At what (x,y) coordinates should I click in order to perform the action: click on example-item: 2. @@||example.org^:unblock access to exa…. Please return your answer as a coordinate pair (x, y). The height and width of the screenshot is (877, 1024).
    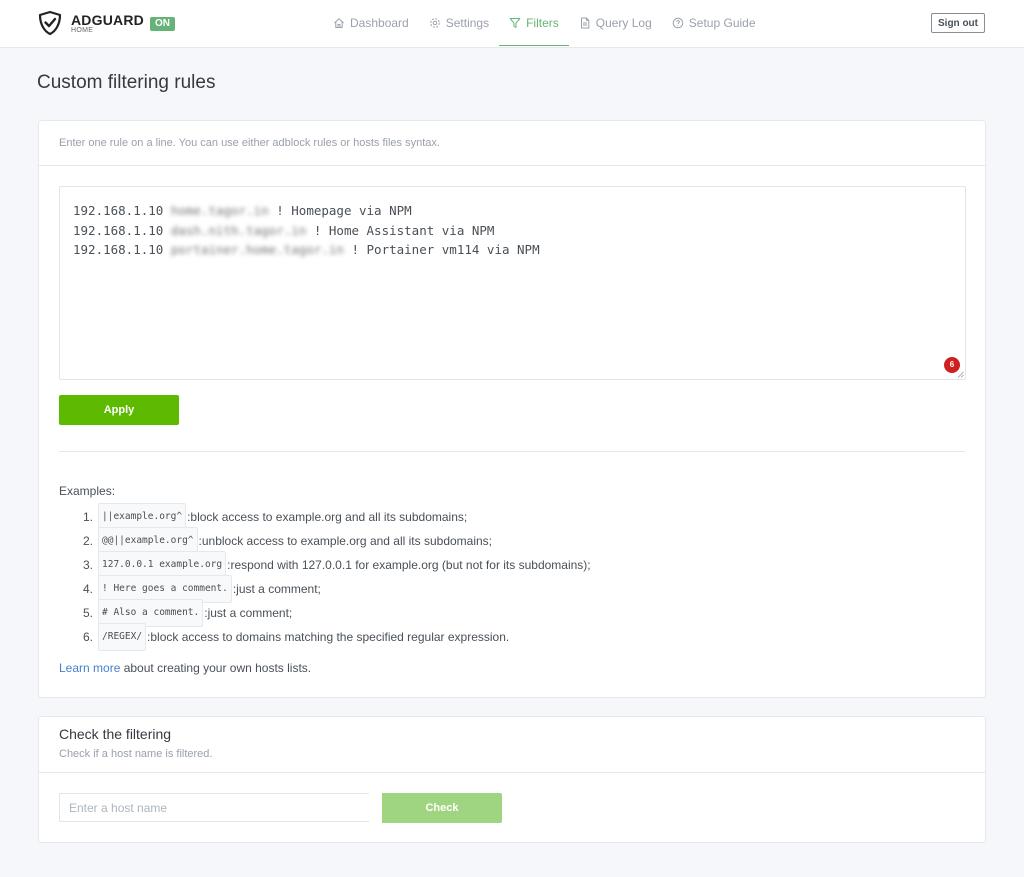
    Looking at the image, I should click on (333, 541).